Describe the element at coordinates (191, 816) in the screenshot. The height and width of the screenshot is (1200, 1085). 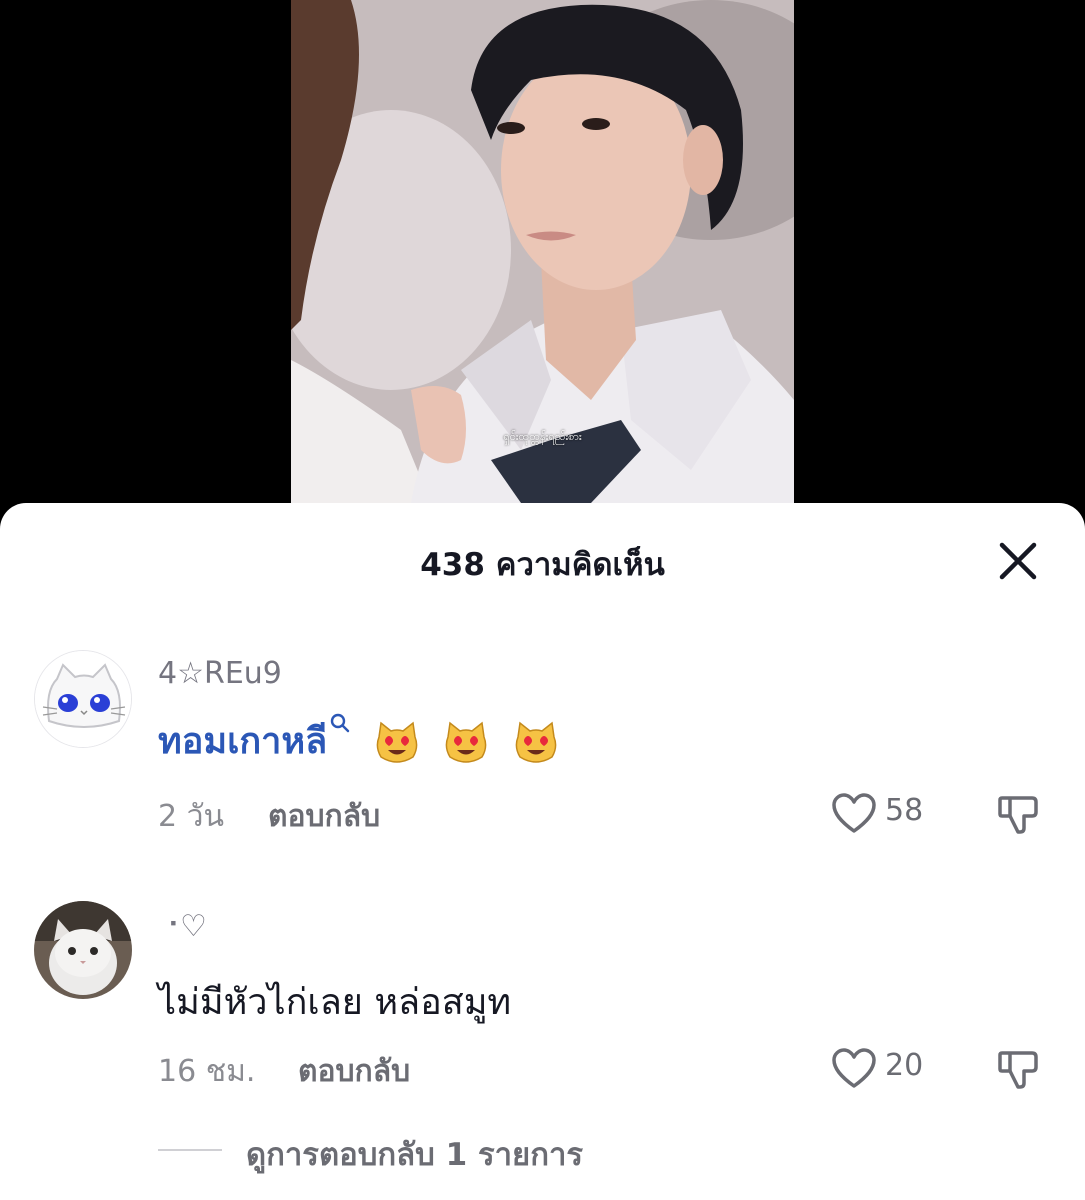
I see `comment-timestamp: 2 วัน` at that location.